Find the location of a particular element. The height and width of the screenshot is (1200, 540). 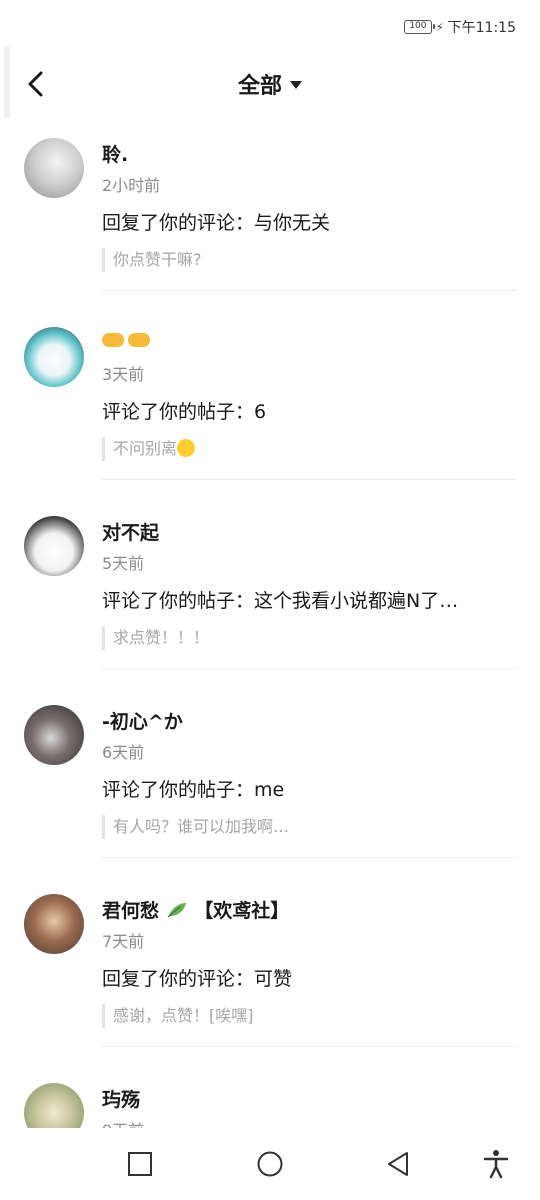

recents-button is located at coordinates (140, 1164).